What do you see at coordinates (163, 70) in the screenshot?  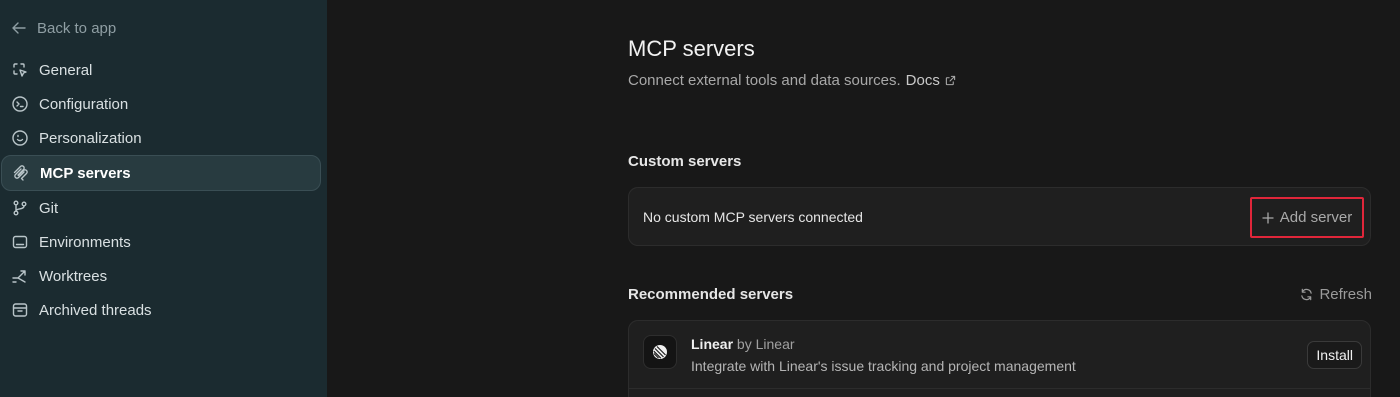 I see `nav-item-general: General` at bounding box center [163, 70].